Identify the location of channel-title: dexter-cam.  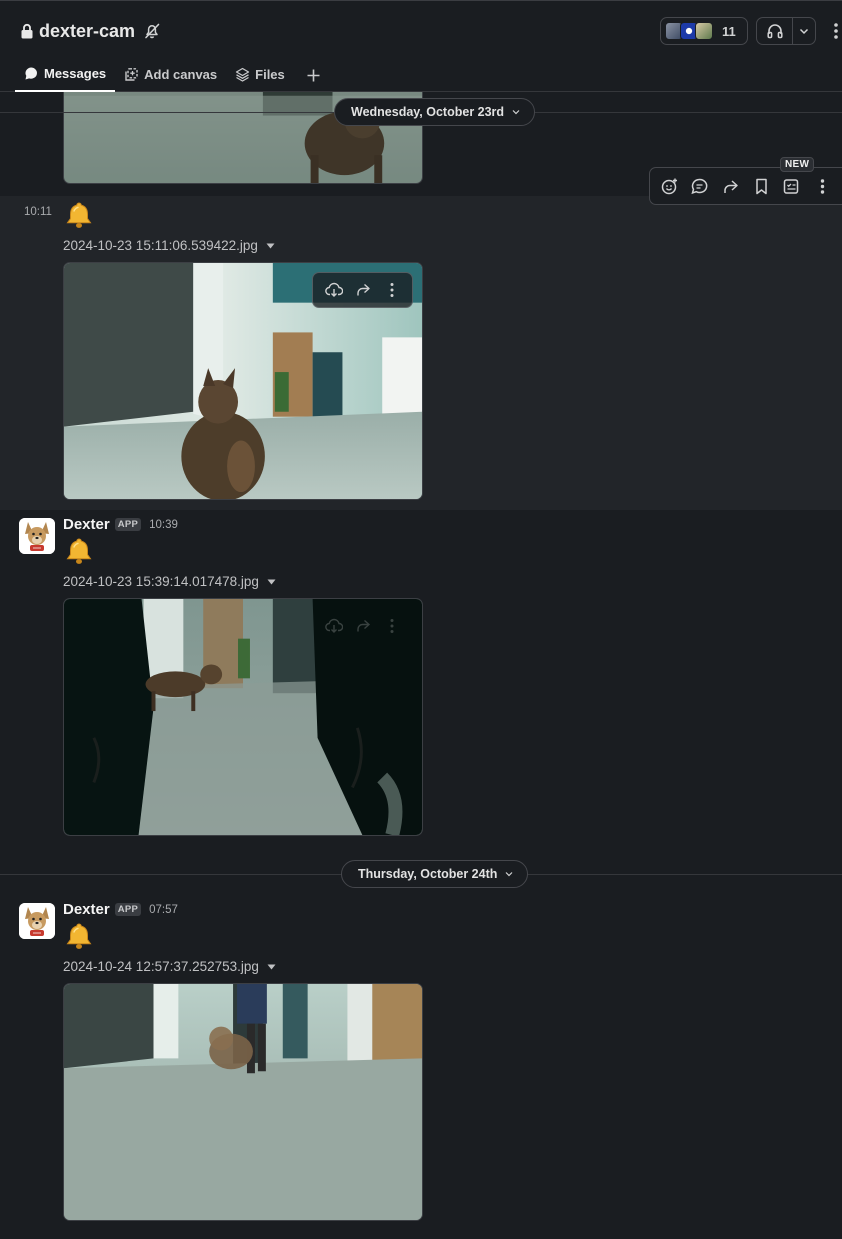
(90, 31).